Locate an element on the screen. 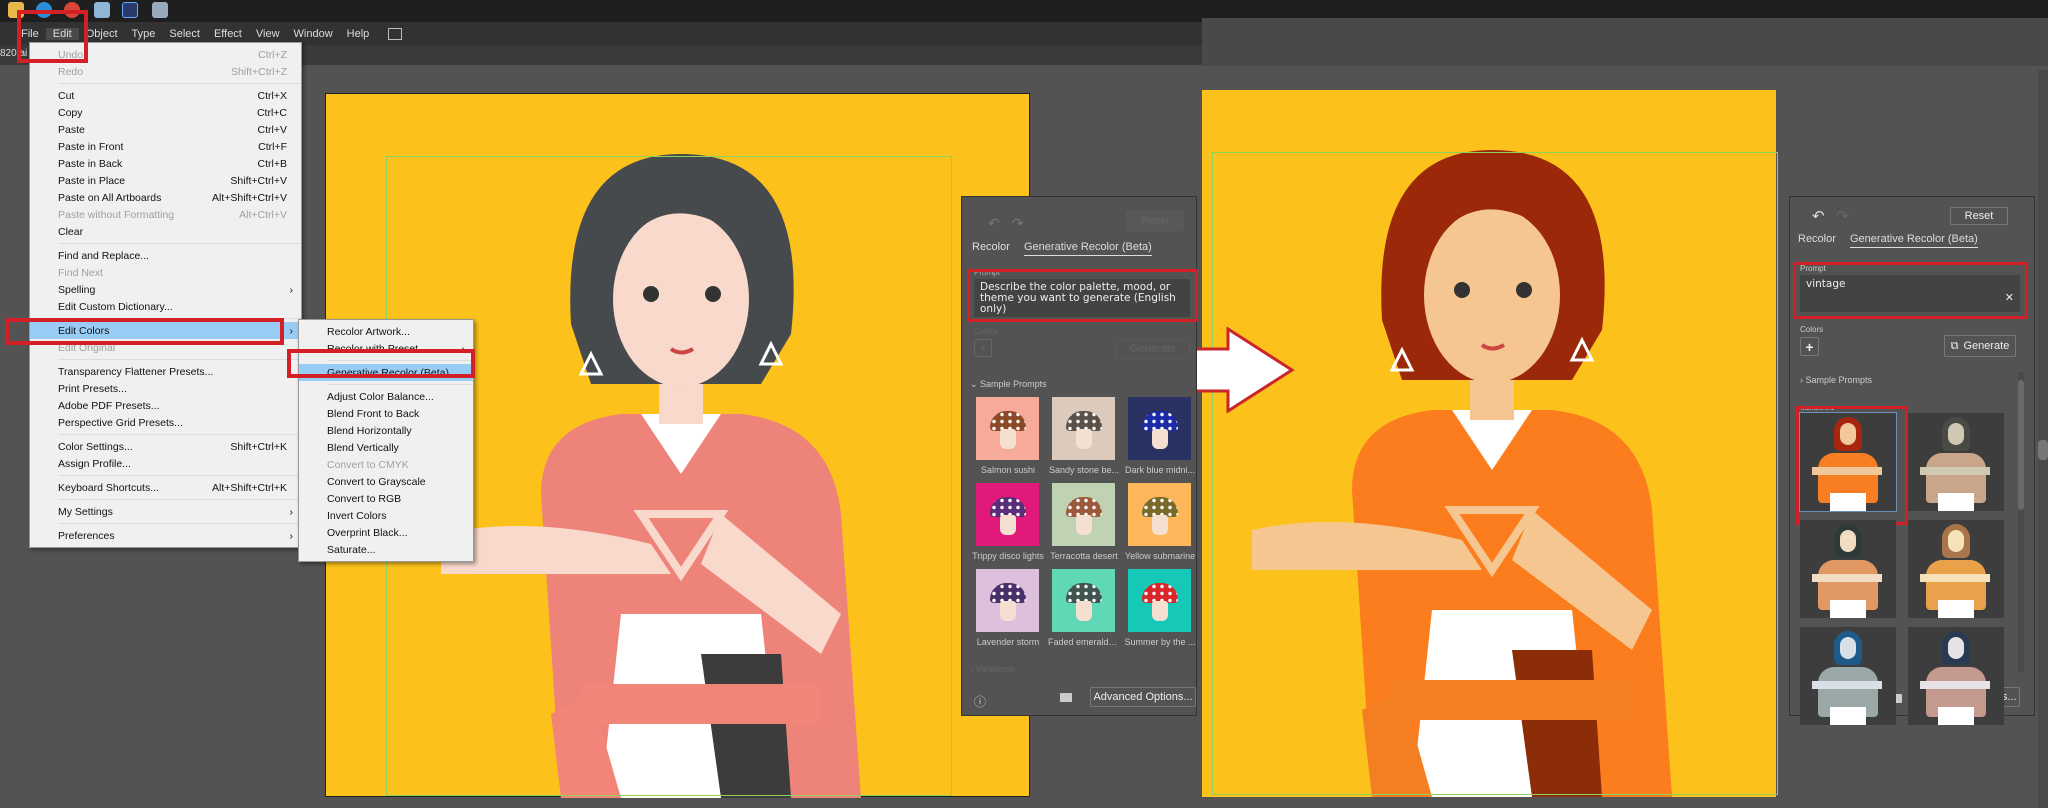  app-icon is located at coordinates (160, 10).